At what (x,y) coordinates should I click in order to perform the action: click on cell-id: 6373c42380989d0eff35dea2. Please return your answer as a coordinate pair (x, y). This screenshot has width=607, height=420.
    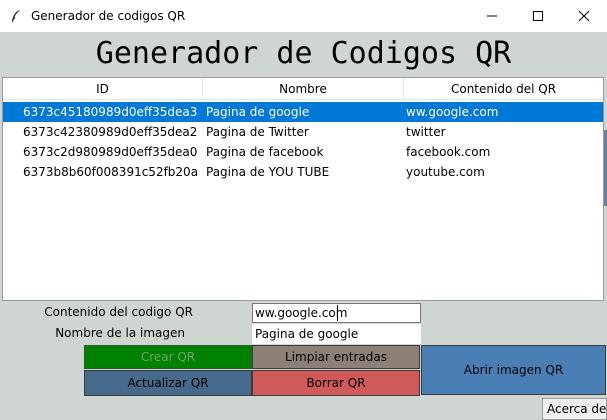
    Looking at the image, I should click on (110, 132).